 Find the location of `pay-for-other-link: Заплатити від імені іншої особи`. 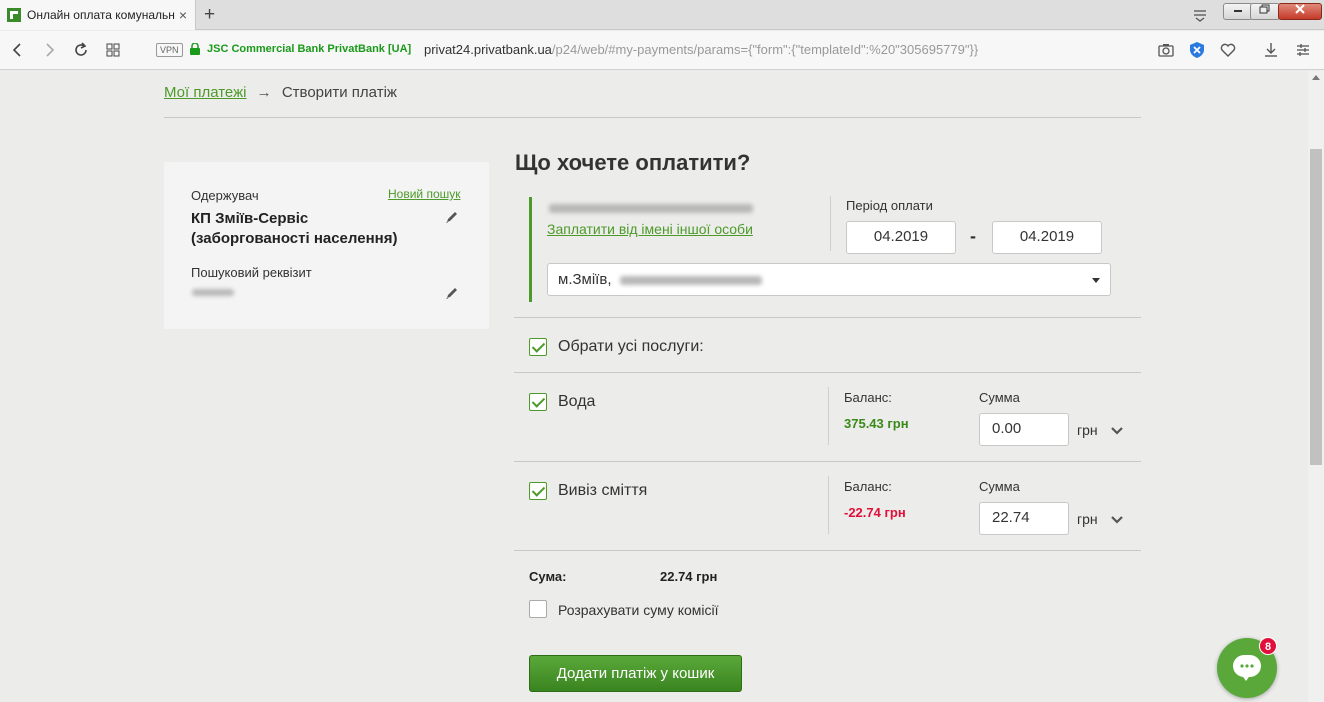

pay-for-other-link: Заплатити від імені іншої особи is located at coordinates (650, 229).